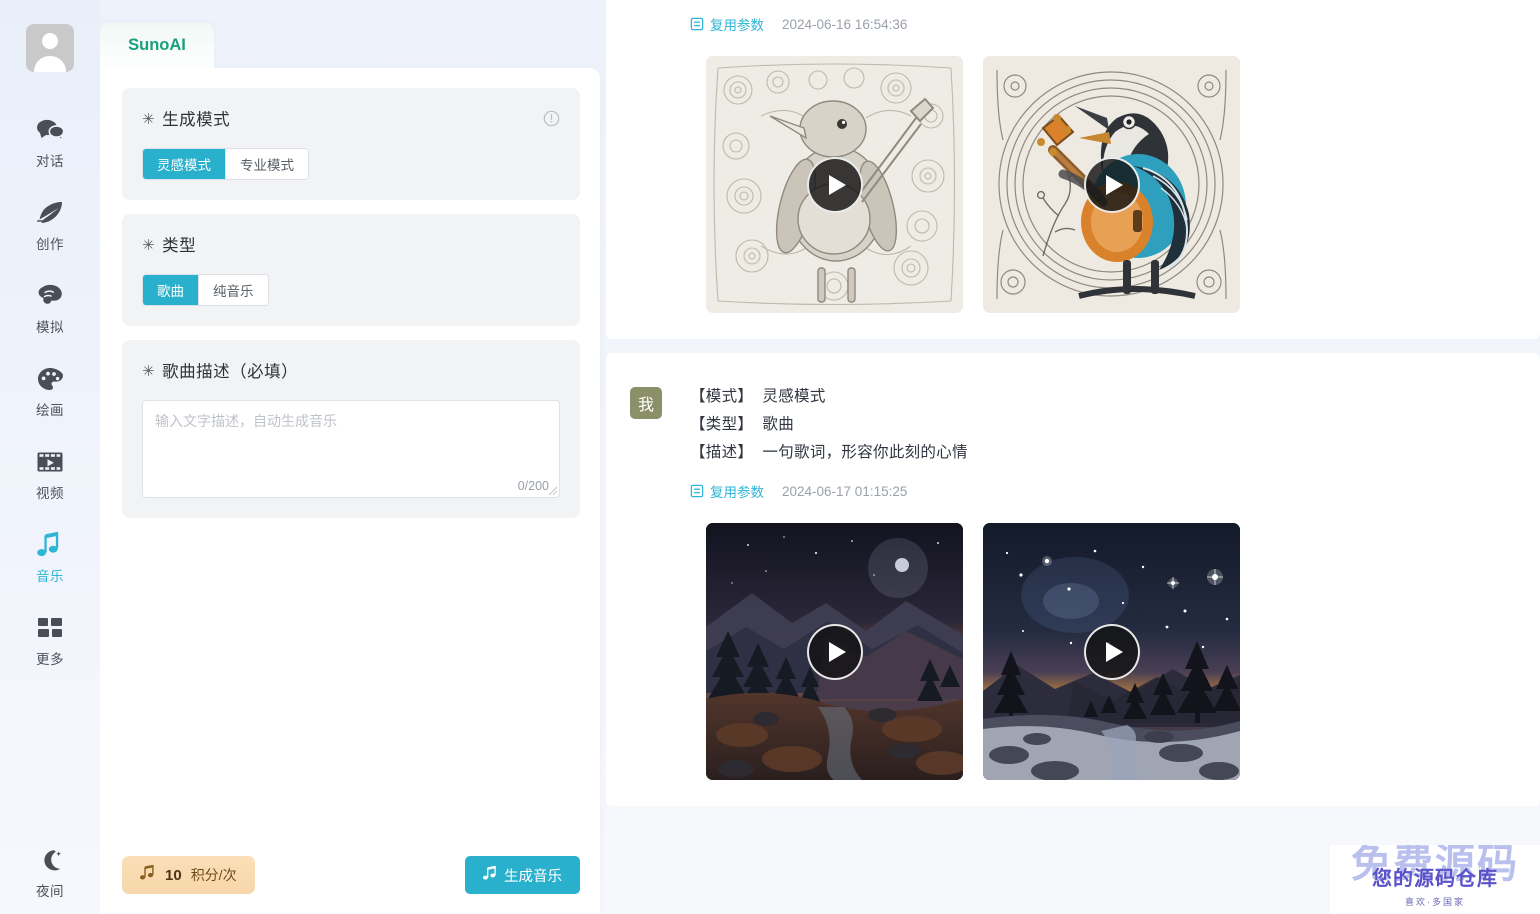 This screenshot has width=1540, height=914. Describe the element at coordinates (551, 118) in the screenshot. I see `info-circle-icon` at that location.